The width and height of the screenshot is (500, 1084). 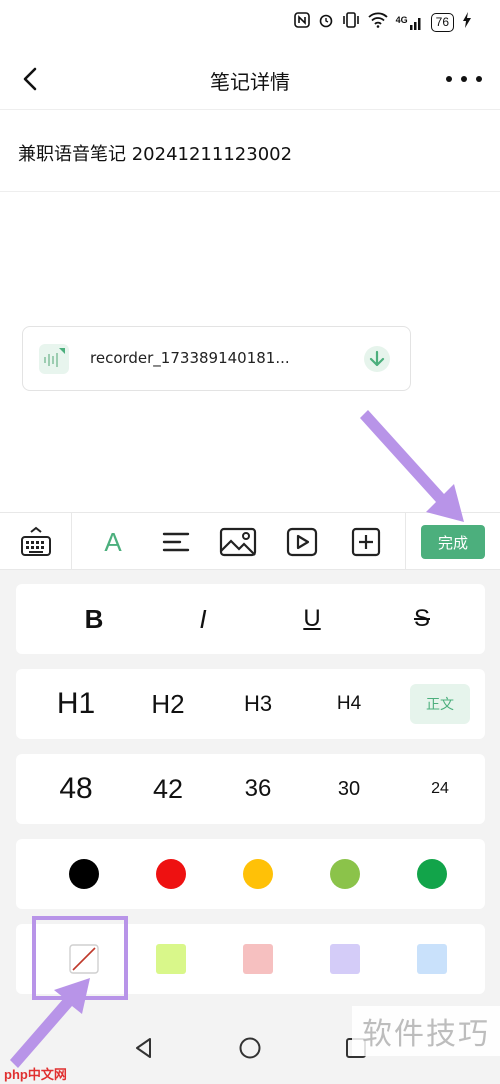 I want to click on heading-3-button: H3, so click(x=258, y=704).